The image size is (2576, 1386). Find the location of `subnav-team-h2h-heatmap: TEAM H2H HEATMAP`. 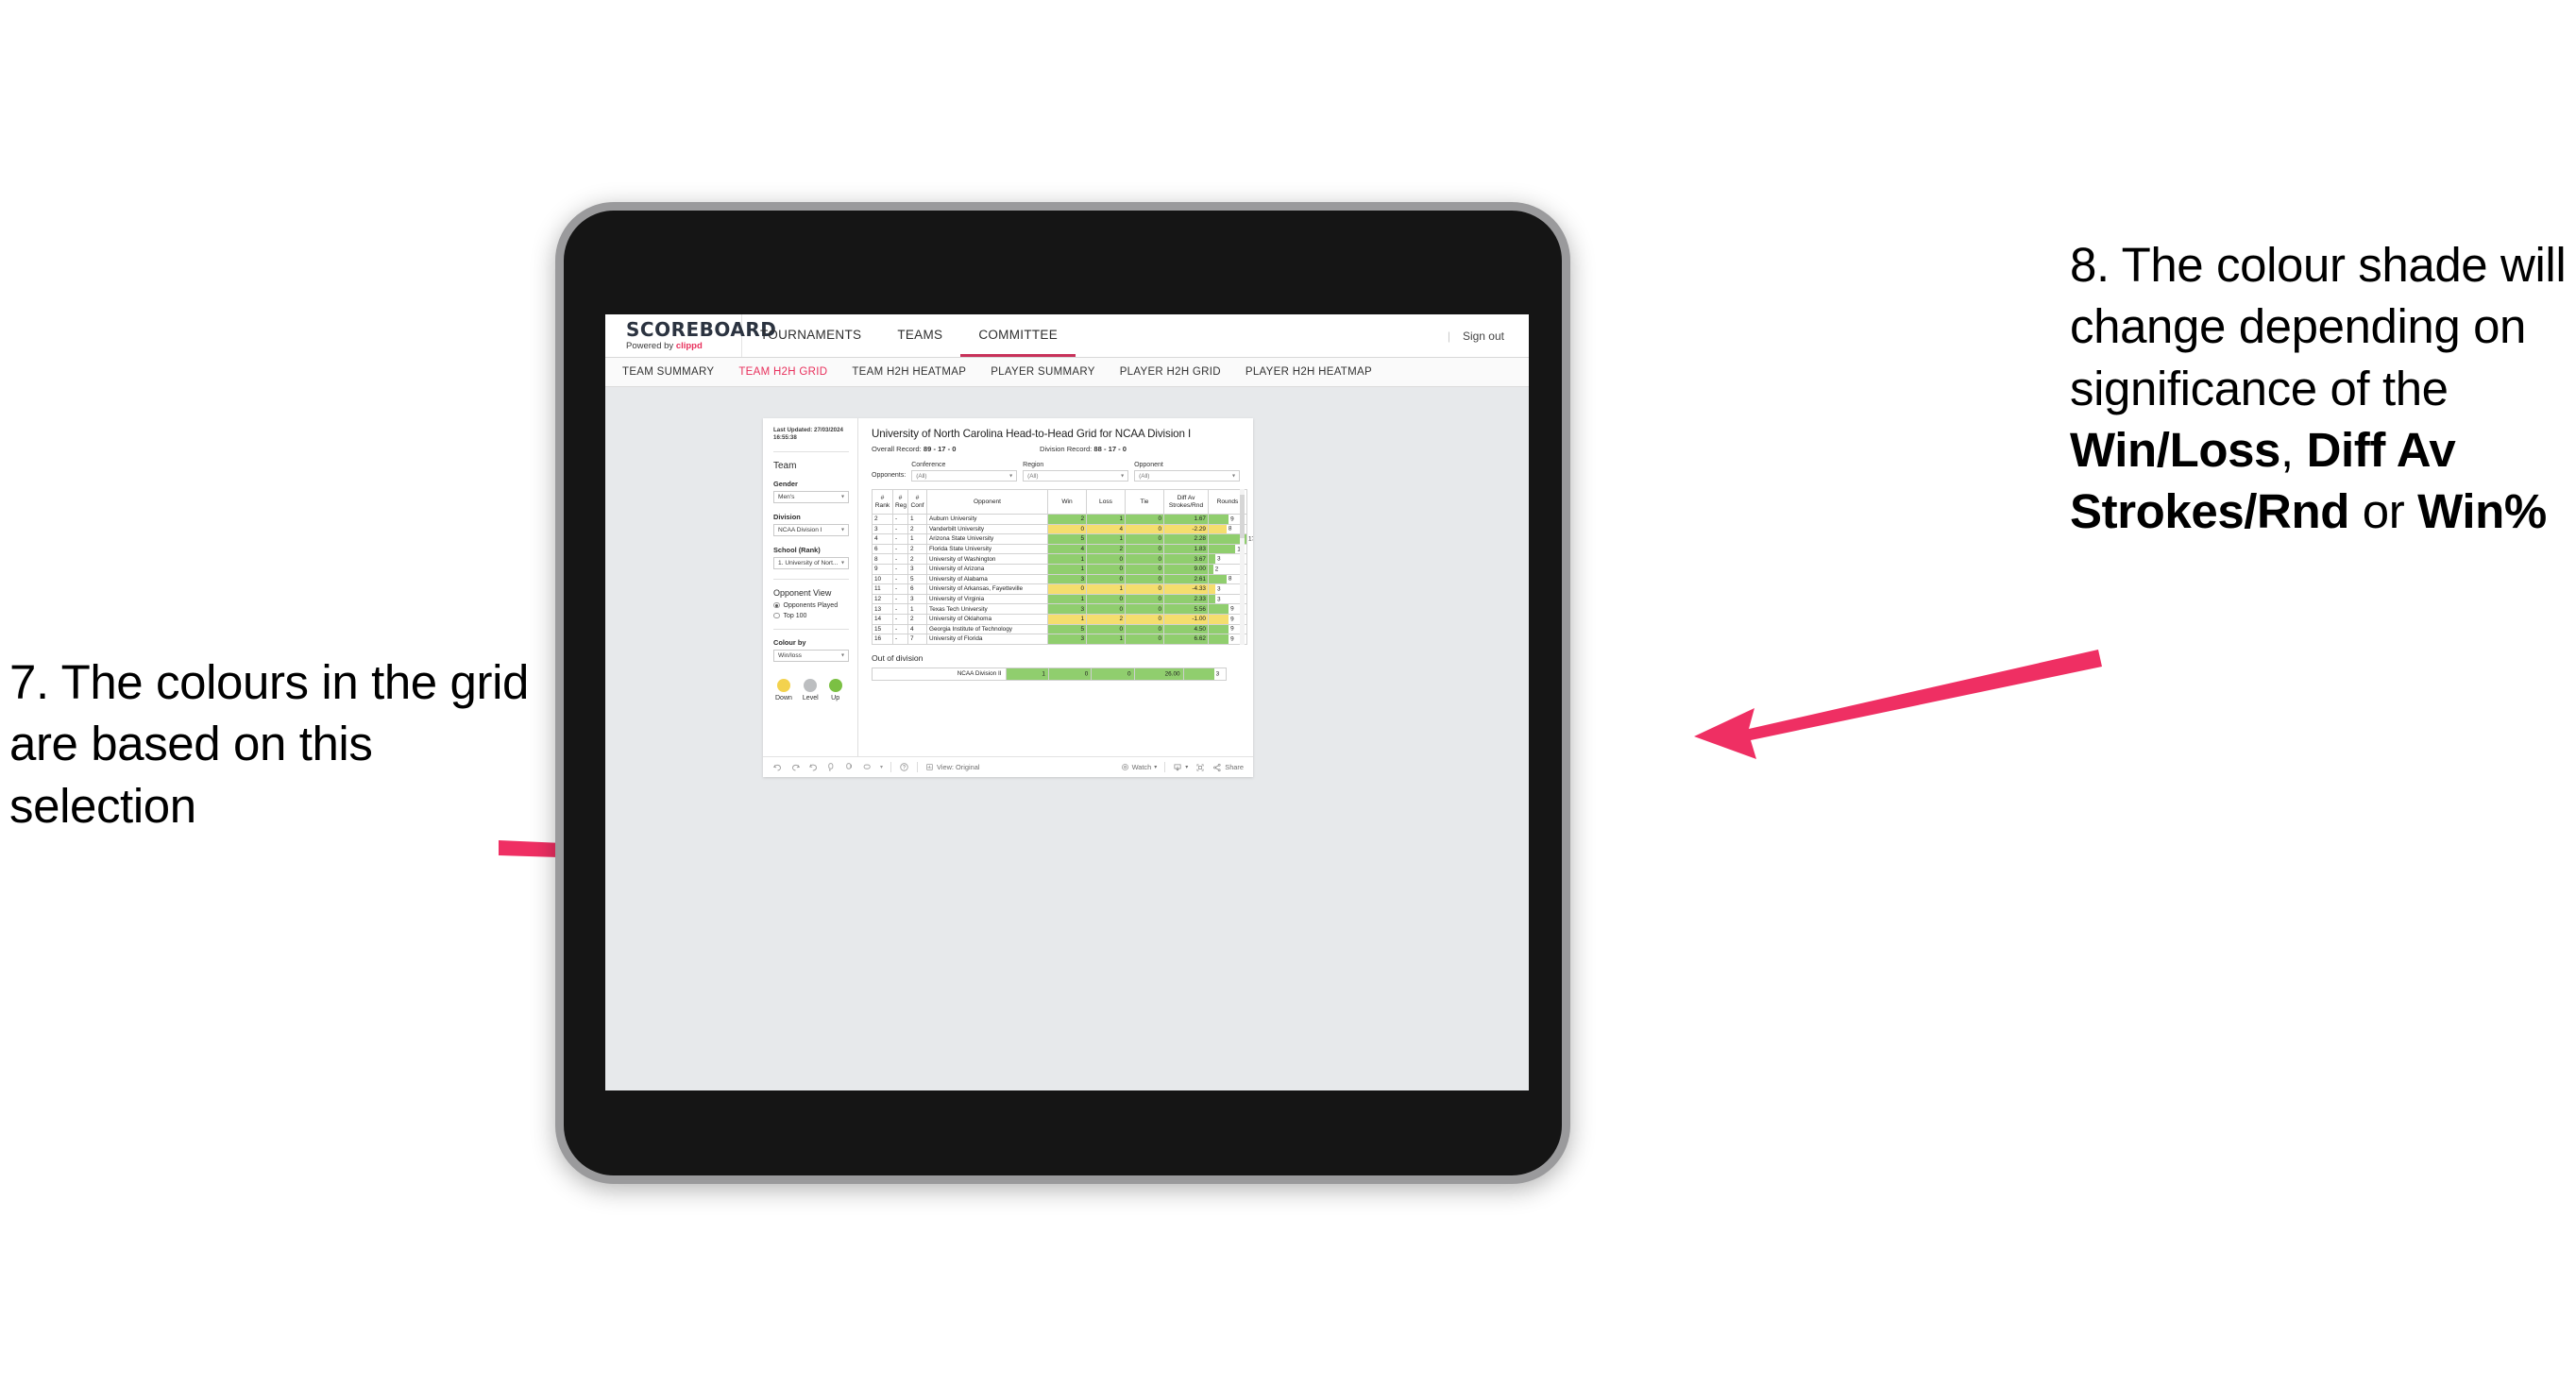

subnav-team-h2h-heatmap: TEAM H2H HEATMAP is located at coordinates (909, 372).